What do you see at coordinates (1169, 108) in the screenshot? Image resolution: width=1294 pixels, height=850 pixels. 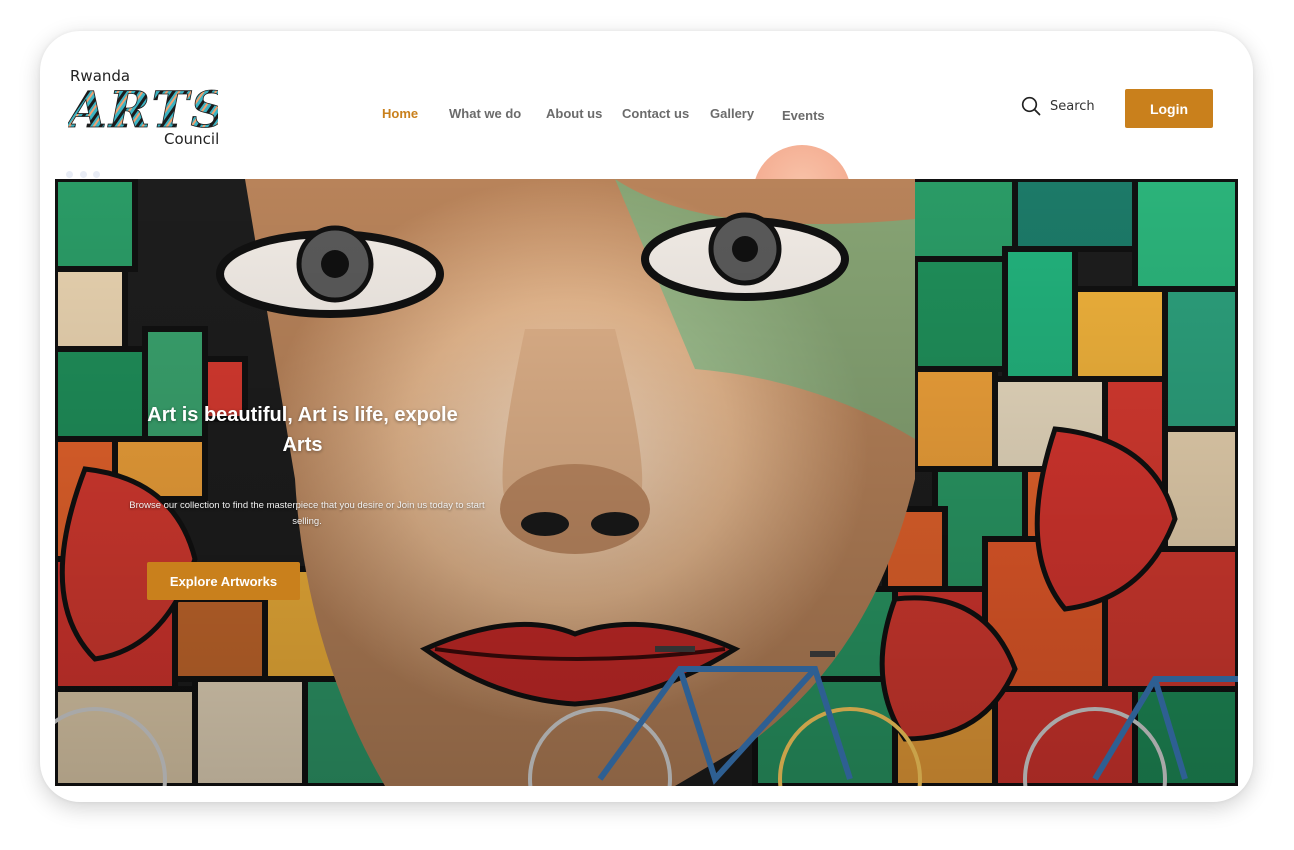 I see `login-button: Login` at bounding box center [1169, 108].